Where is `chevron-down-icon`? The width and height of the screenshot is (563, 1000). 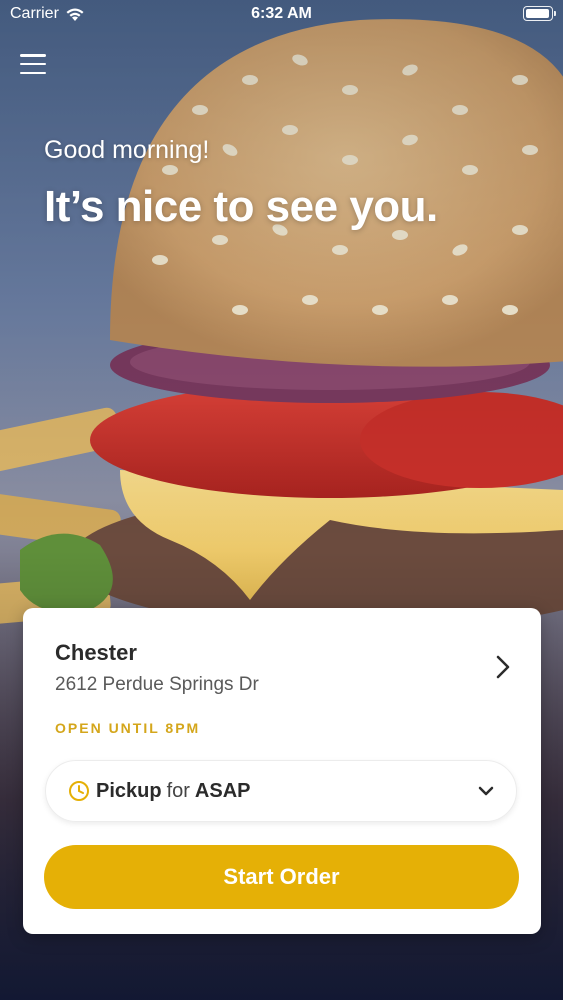 chevron-down-icon is located at coordinates (486, 791).